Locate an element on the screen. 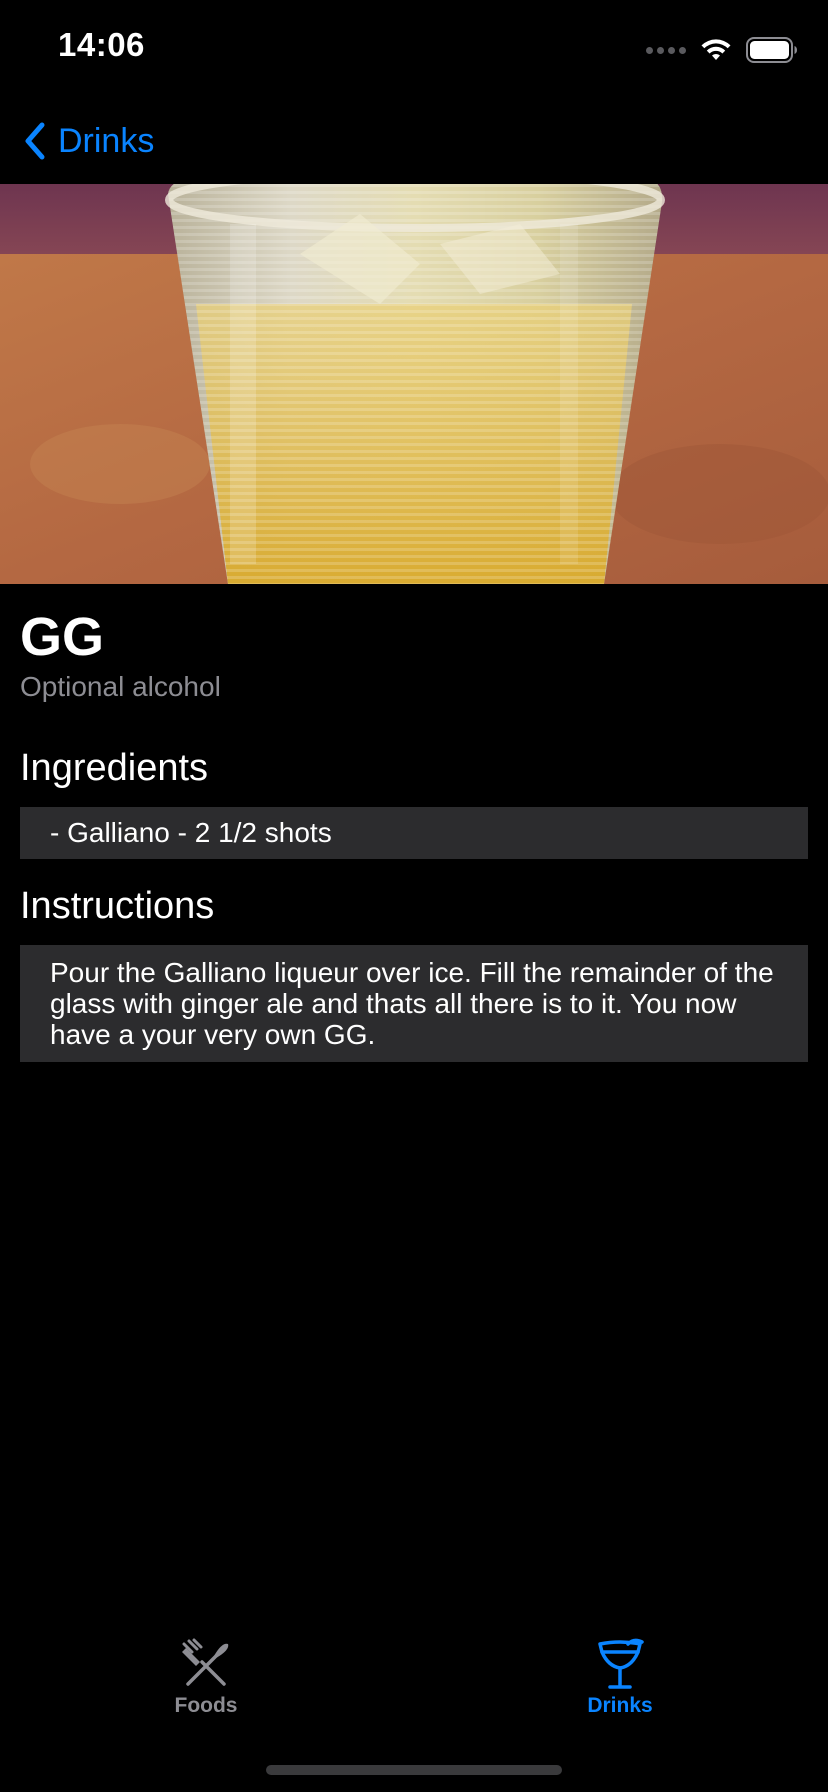 The width and height of the screenshot is (828, 1792). tab-foods: Foods is located at coordinates (206, 1677).